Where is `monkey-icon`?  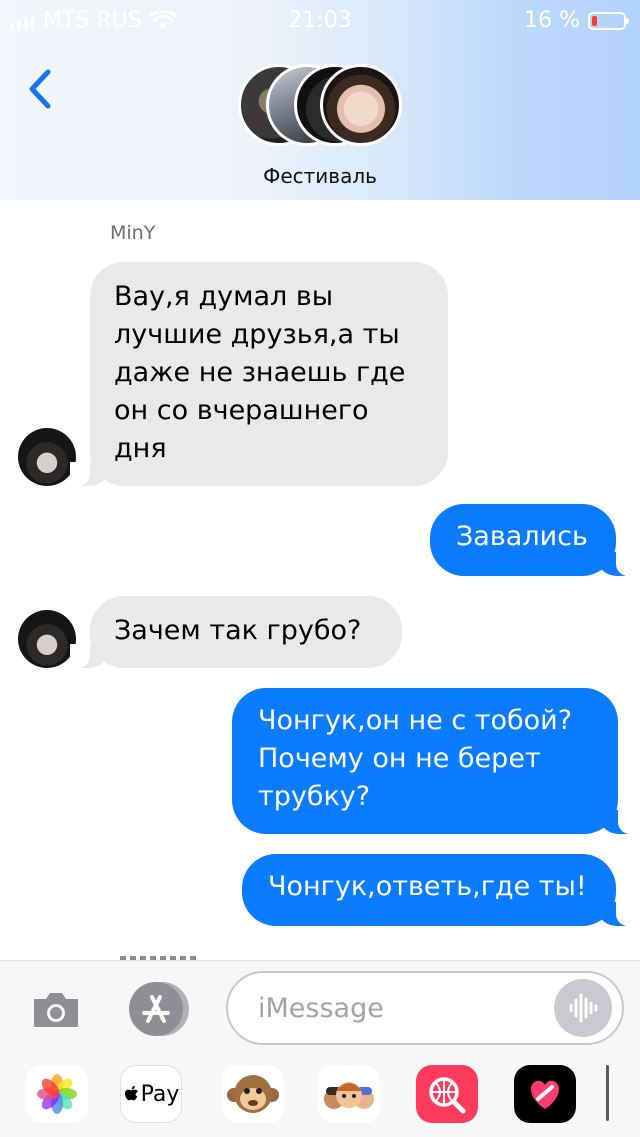
monkey-icon is located at coordinates (253, 1094).